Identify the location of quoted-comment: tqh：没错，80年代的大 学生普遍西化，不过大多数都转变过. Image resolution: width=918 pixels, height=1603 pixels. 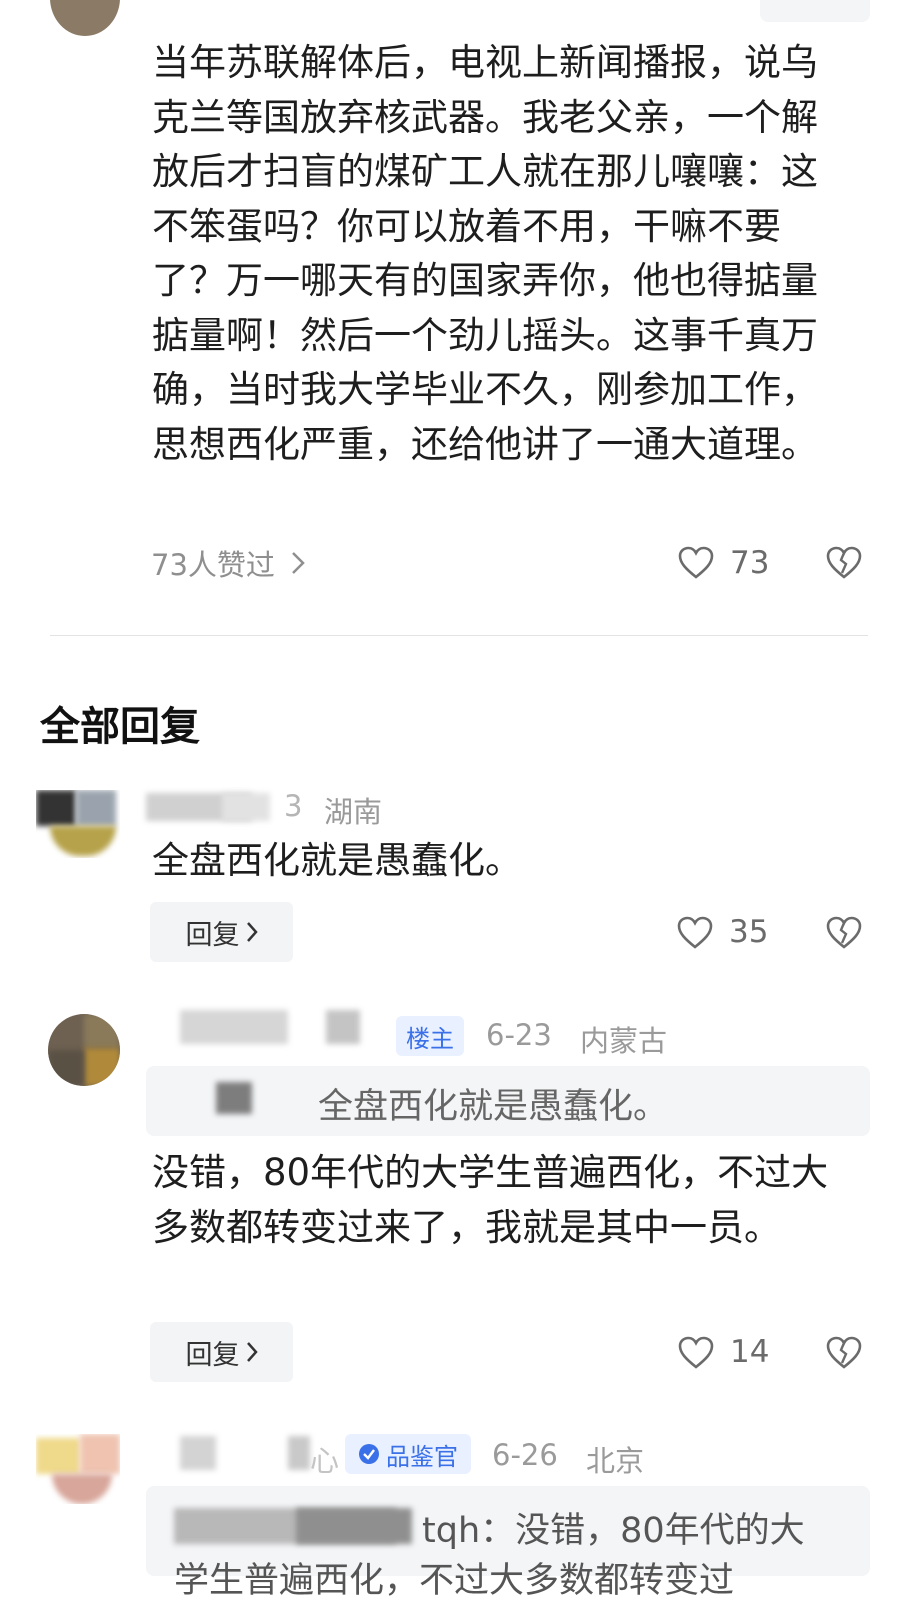
(508, 1543).